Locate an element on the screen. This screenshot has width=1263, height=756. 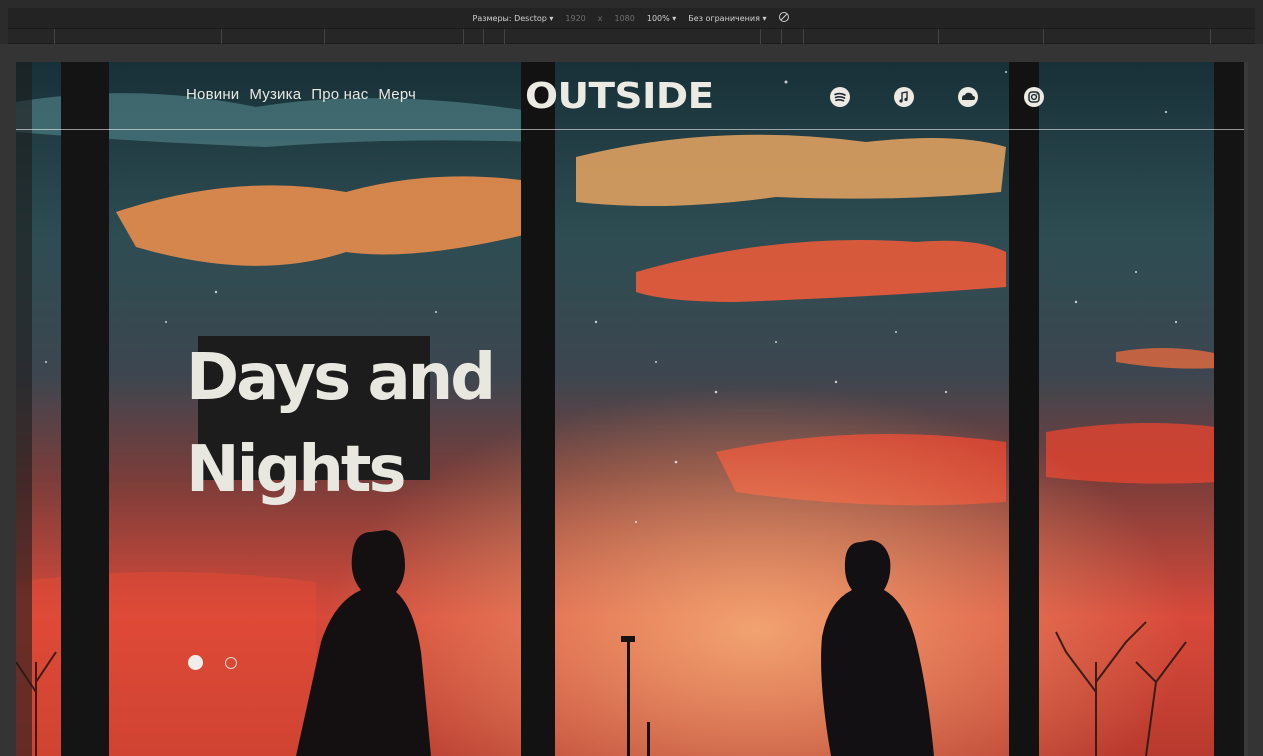
viewport-width-field: 1920 is located at coordinates (575, 18).